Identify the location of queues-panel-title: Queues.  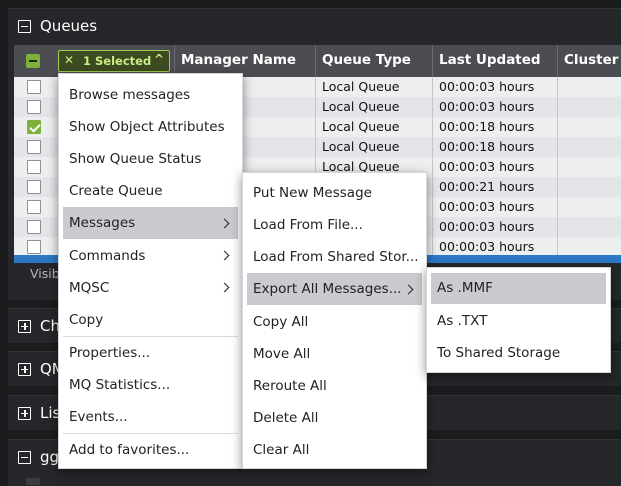
(69, 26).